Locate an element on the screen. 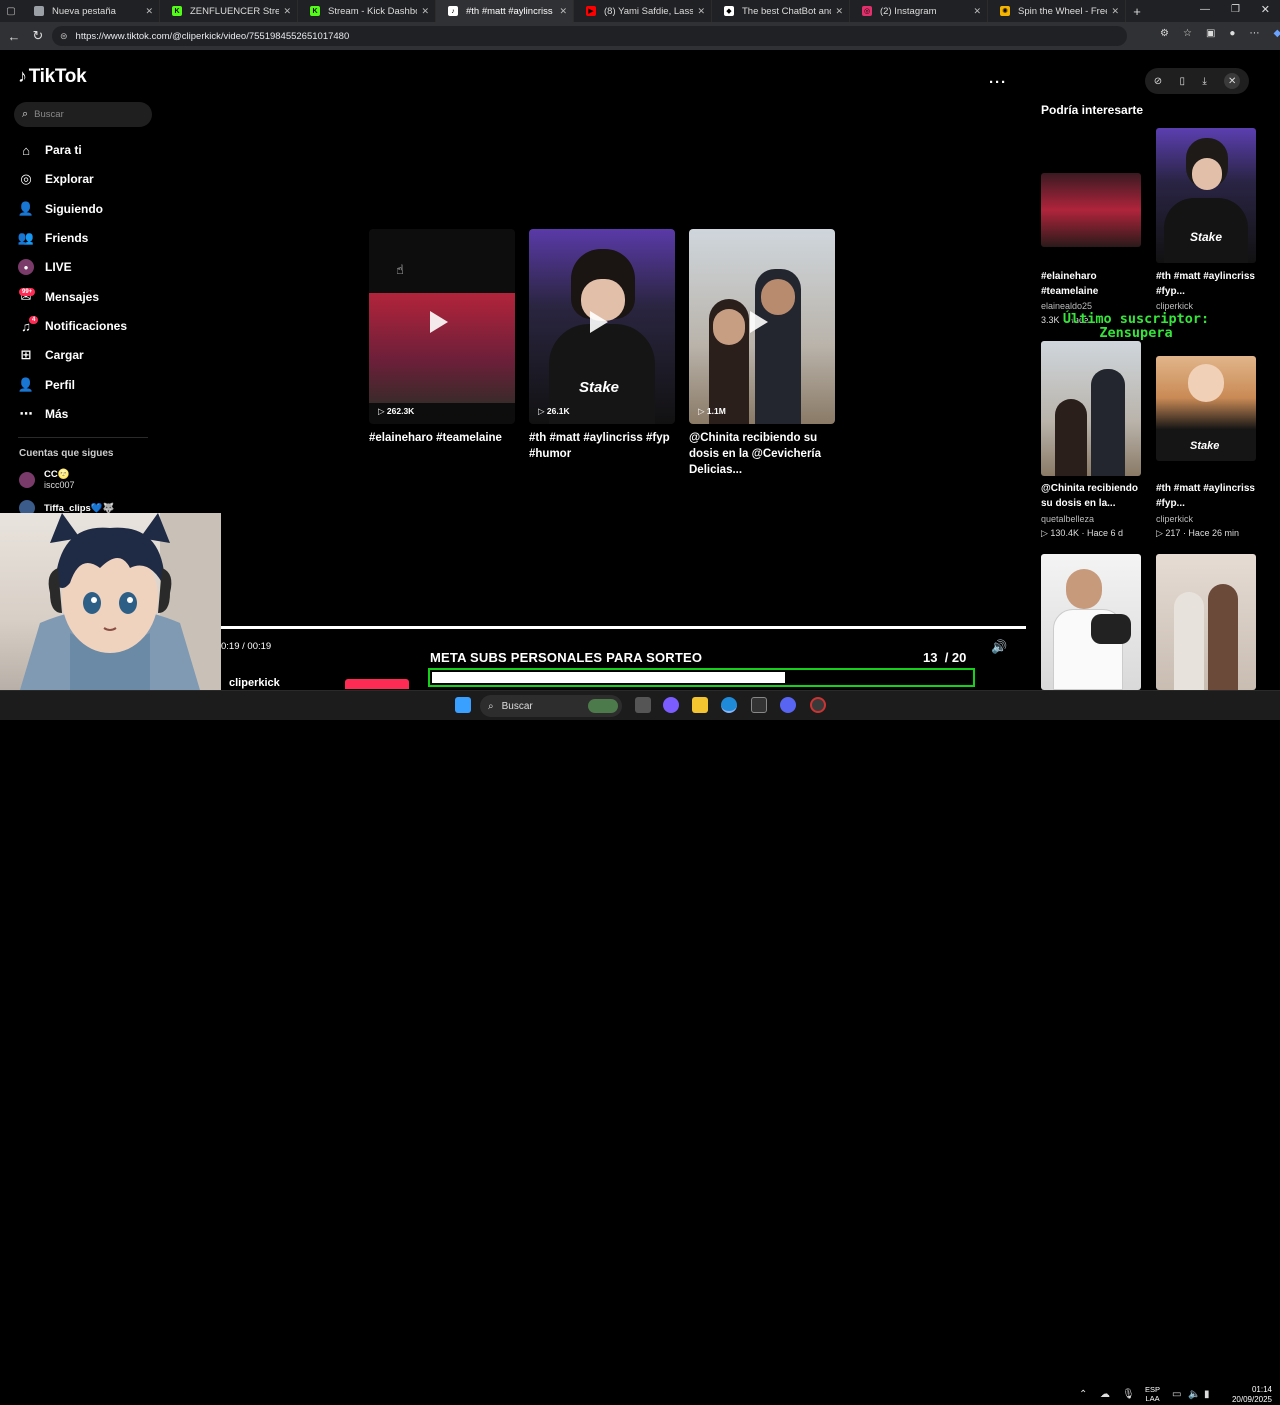 Image resolution: width=1280 pixels, height=1405 pixels. browser-tab: ♪ #th #matt #aylincriss ✕ is located at coordinates (505, 11).